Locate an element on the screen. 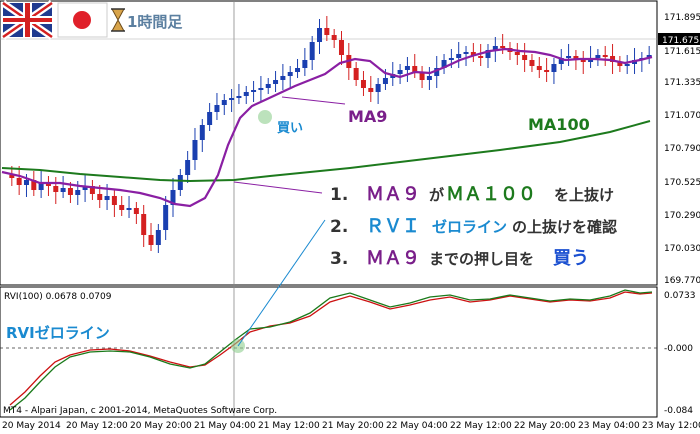 Image resolution: width=700 pixels, height=434 pixels. step-number: 1. is located at coordinates (339, 195).